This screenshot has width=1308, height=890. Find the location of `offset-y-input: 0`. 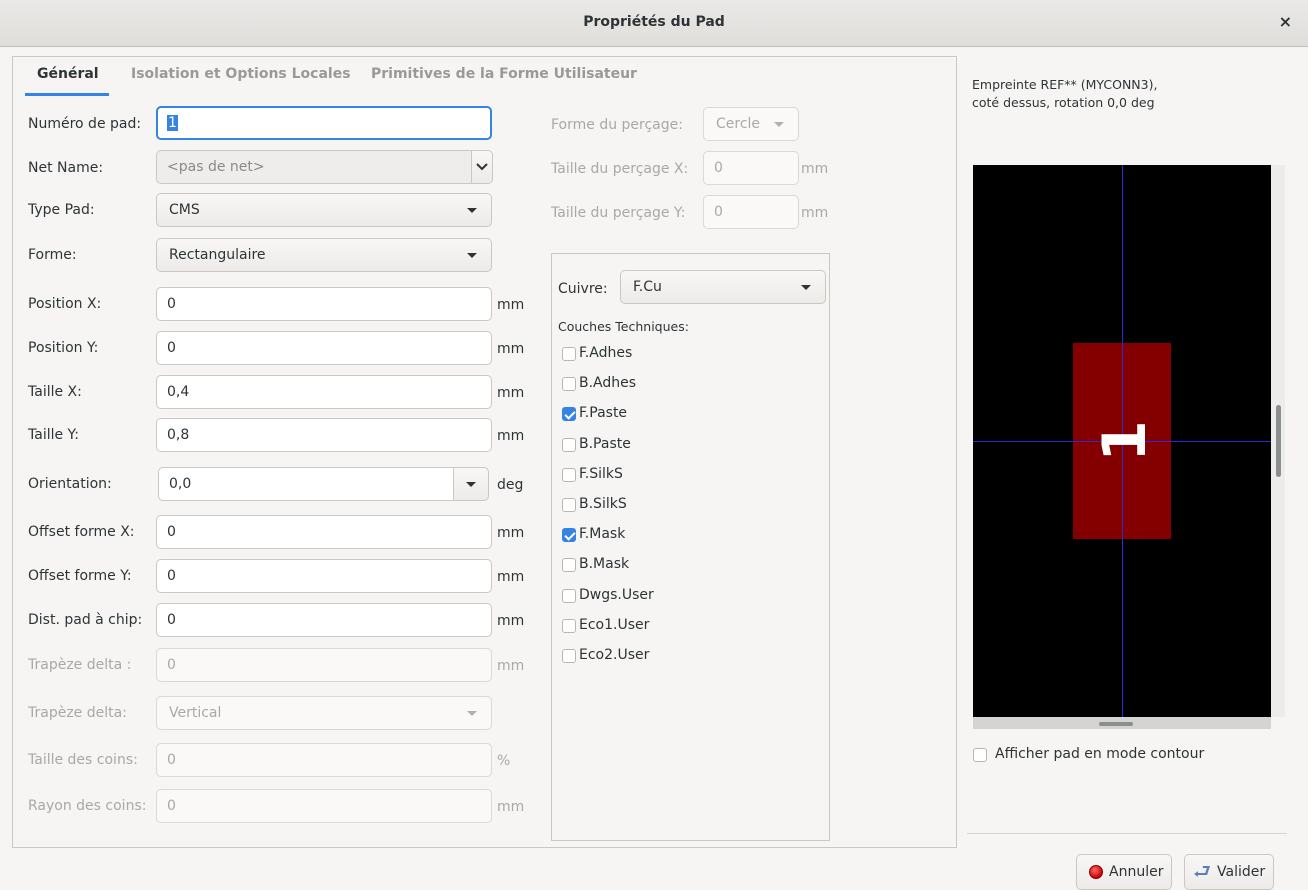

offset-y-input: 0 is located at coordinates (324, 576).